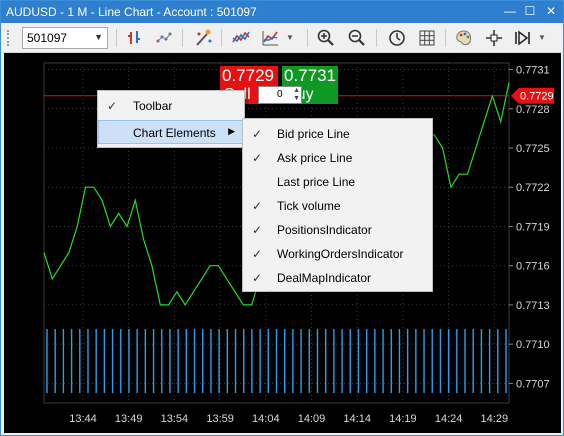 This screenshot has height=436, width=564. I want to click on x-axis-tick-label: 14:09, so click(312, 419).